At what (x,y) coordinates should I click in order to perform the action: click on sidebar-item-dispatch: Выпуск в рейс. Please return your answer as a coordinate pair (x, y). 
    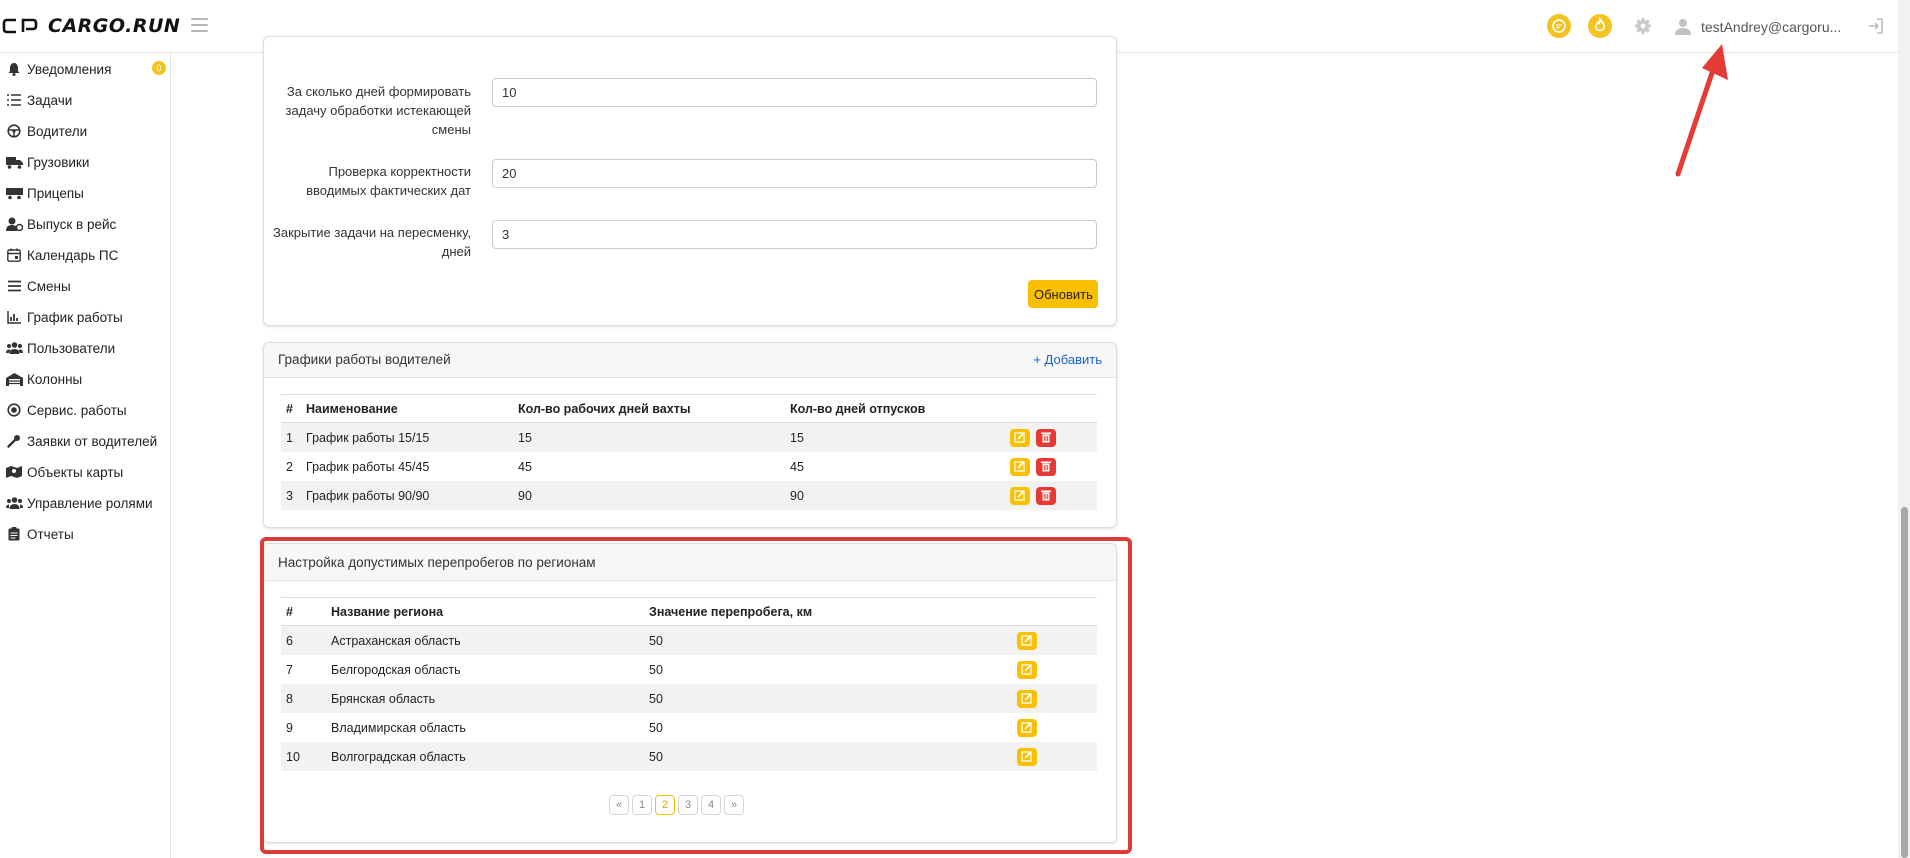
    Looking at the image, I should click on (85, 224).